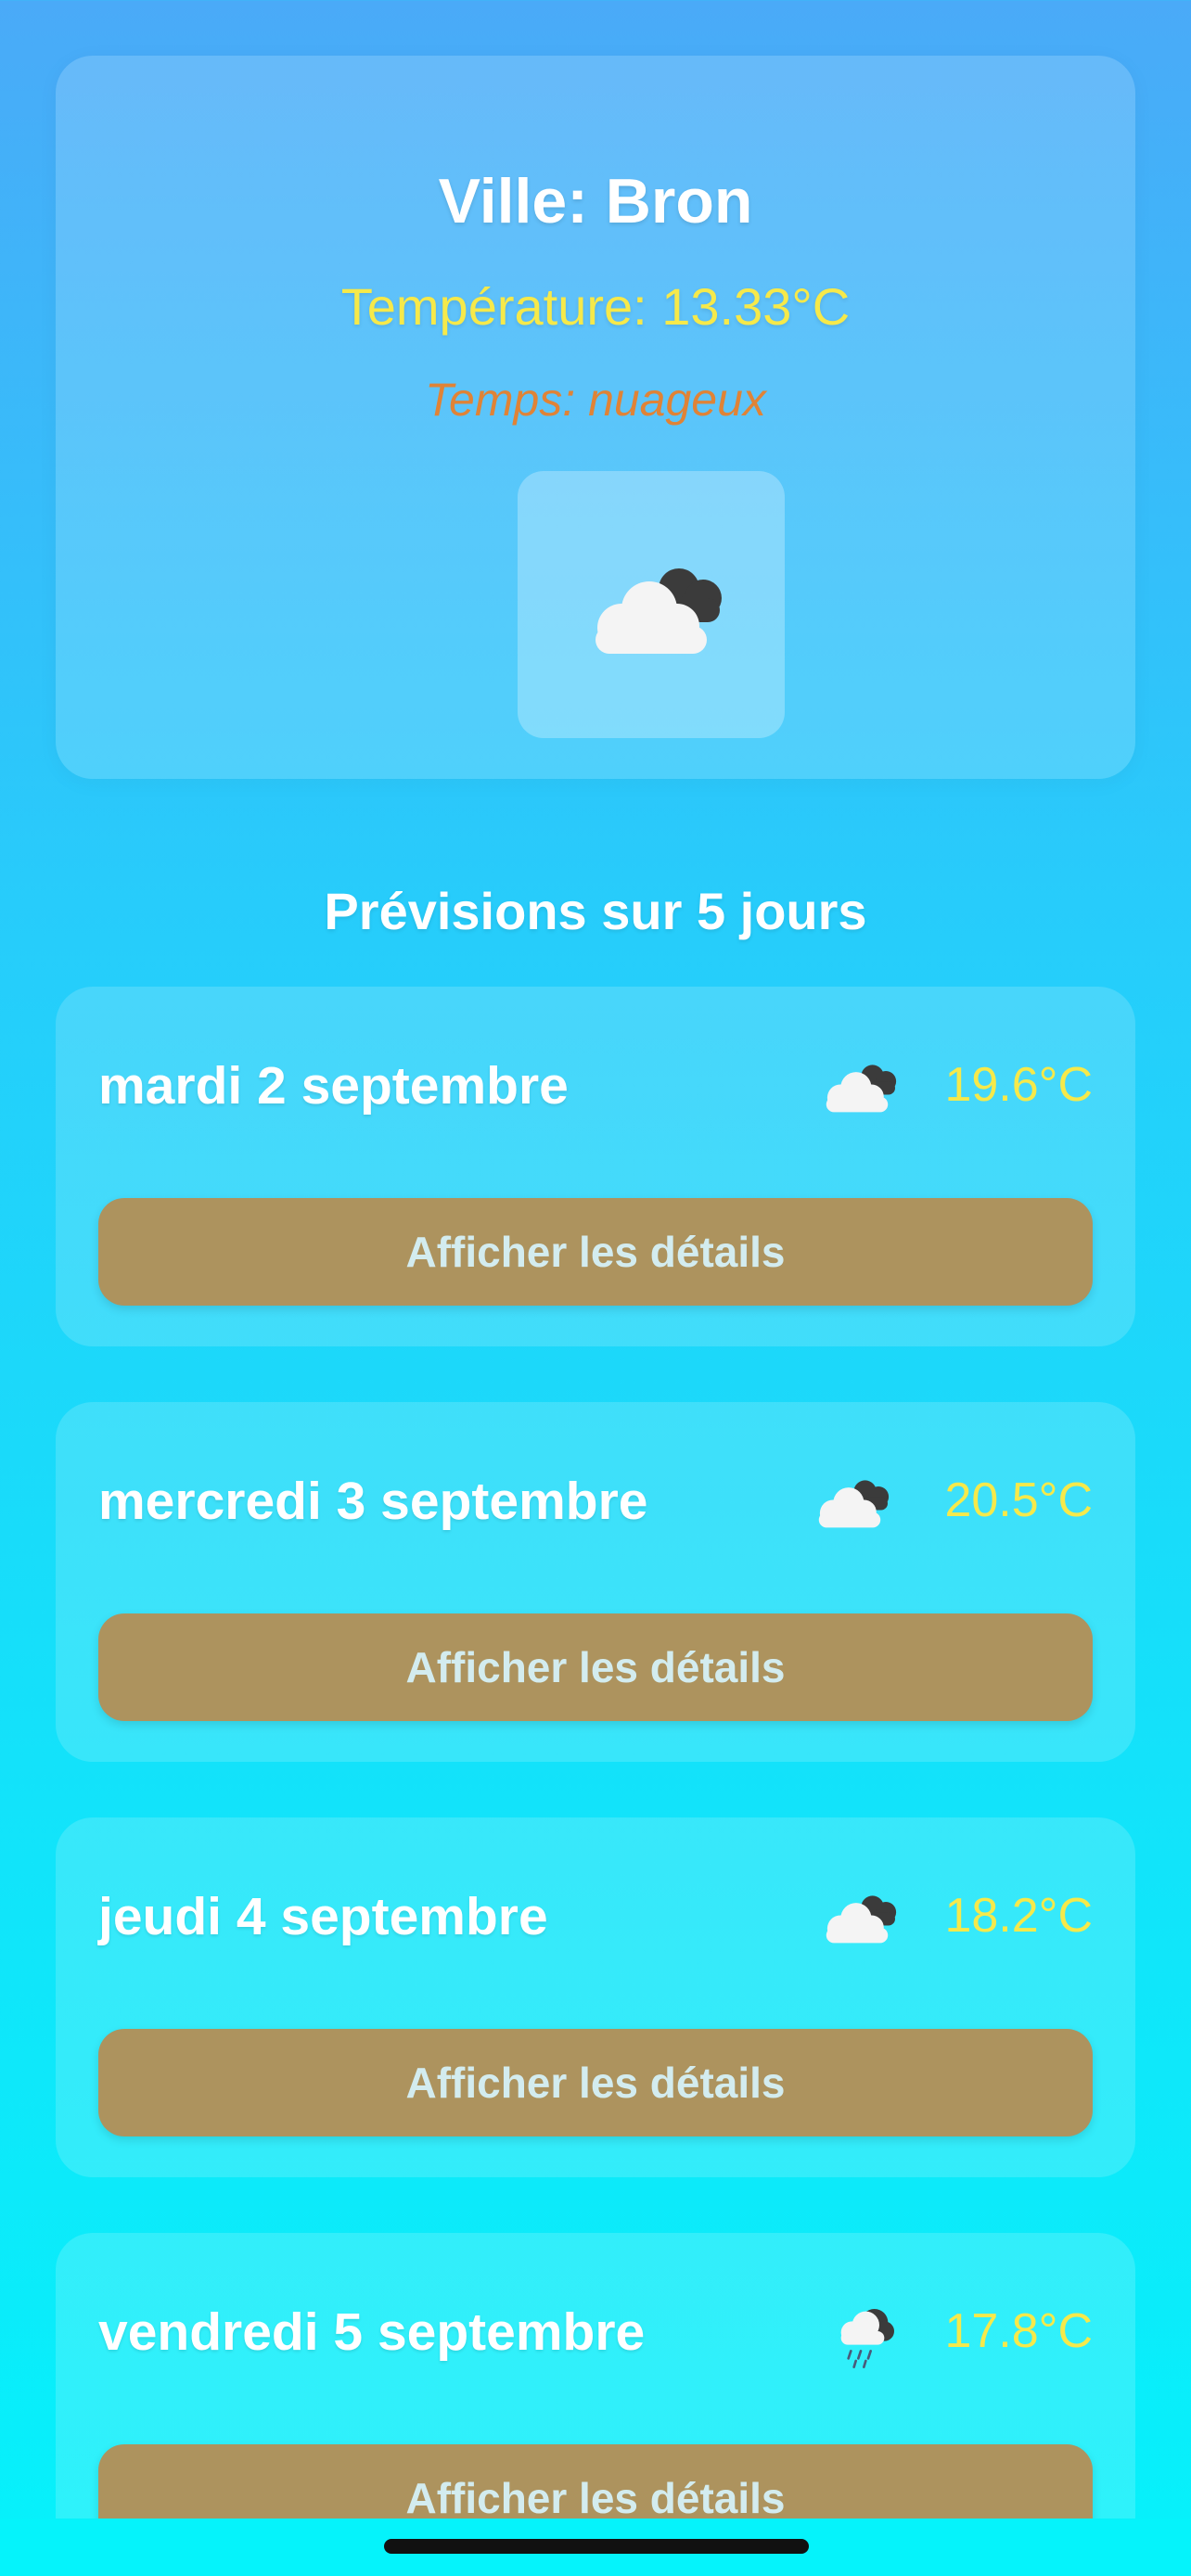 This screenshot has width=1191, height=2576. What do you see at coordinates (1018, 1500) in the screenshot?
I see `forecast-temperature: 20.5°C` at bounding box center [1018, 1500].